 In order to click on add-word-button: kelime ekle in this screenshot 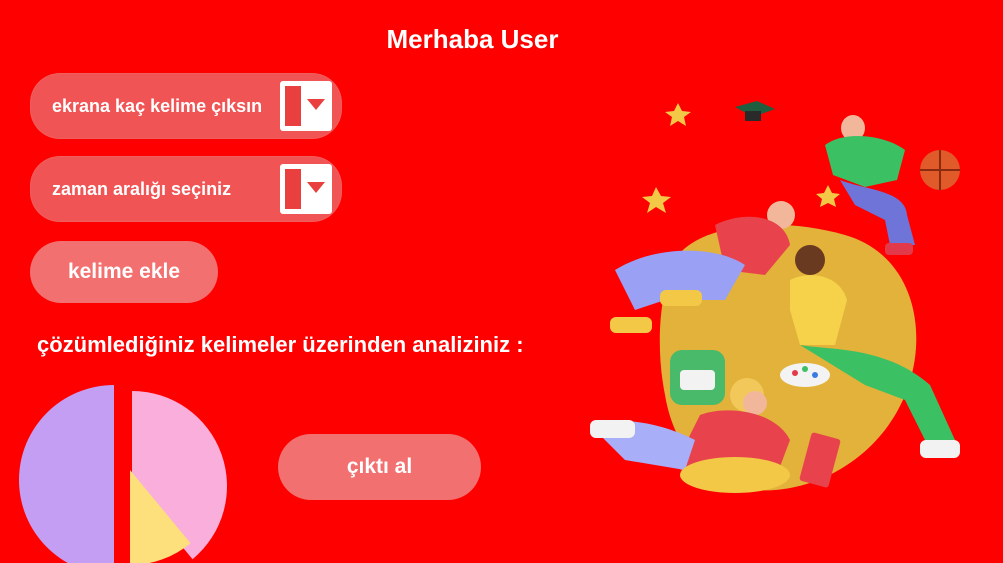, I will do `click(124, 272)`.